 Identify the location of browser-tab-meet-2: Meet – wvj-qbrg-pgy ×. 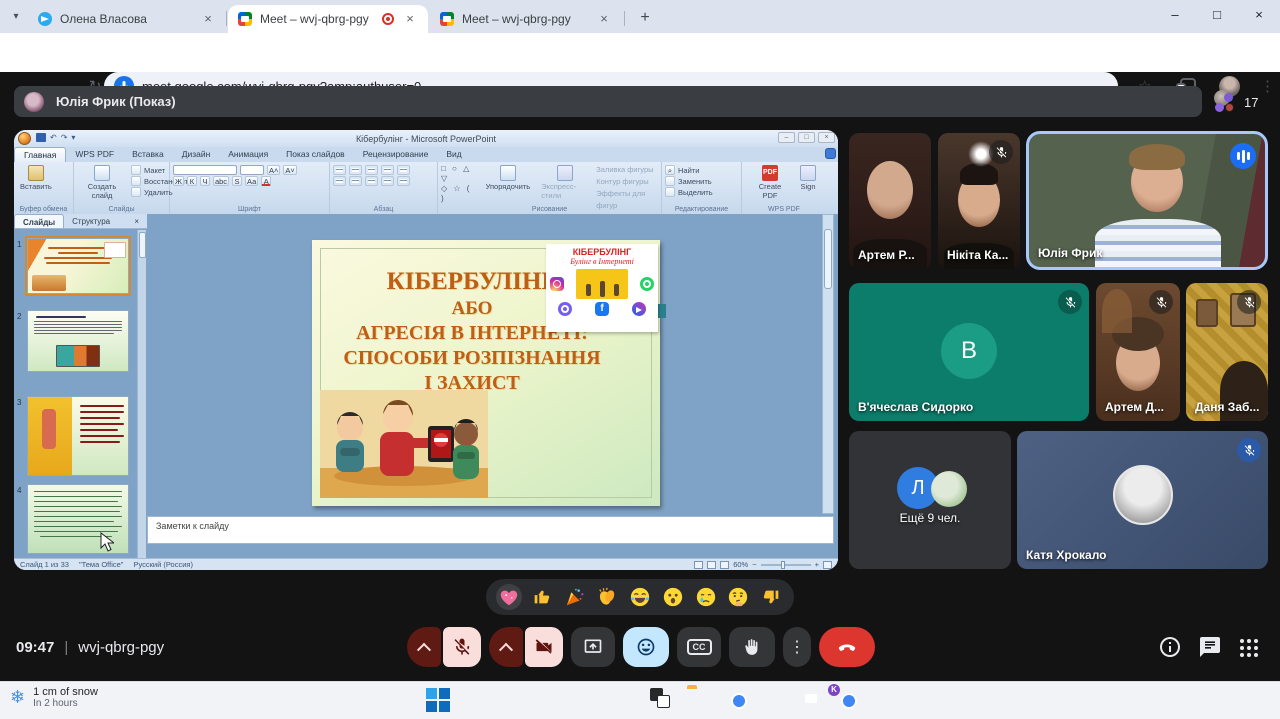
(526, 19).